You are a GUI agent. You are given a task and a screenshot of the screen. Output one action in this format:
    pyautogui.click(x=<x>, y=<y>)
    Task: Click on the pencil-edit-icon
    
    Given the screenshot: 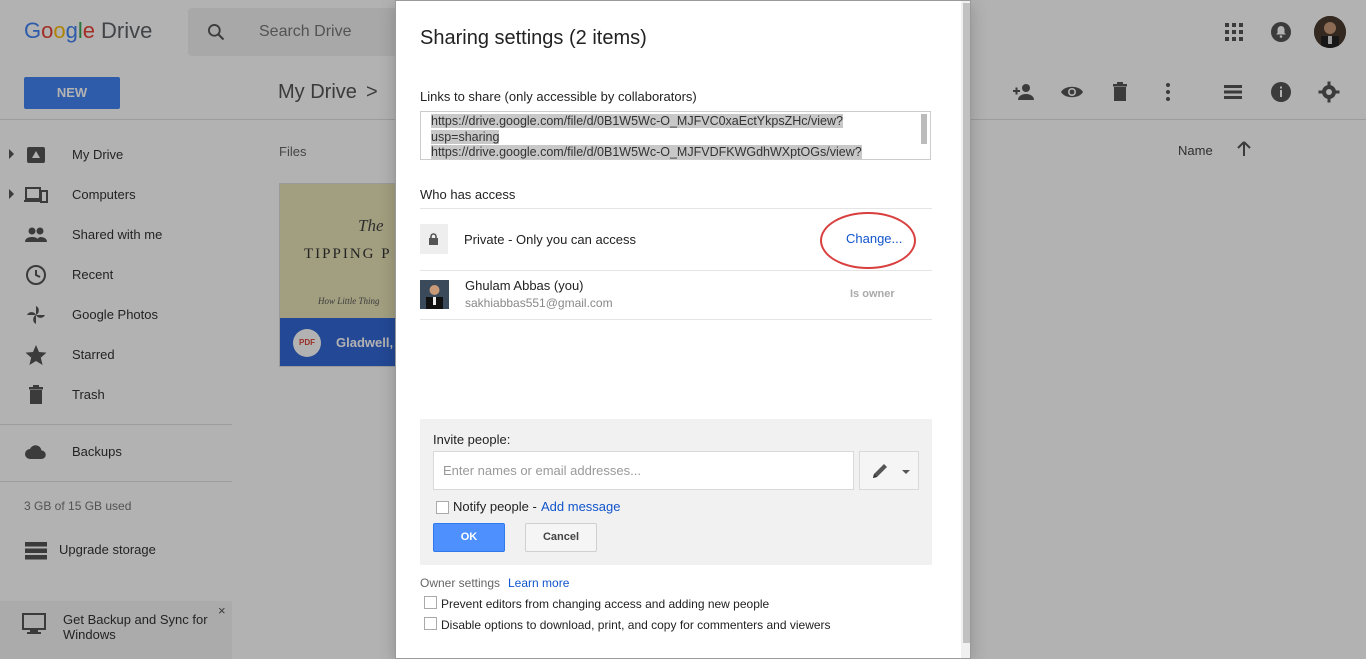 What is the action you would take?
    pyautogui.click(x=880, y=471)
    